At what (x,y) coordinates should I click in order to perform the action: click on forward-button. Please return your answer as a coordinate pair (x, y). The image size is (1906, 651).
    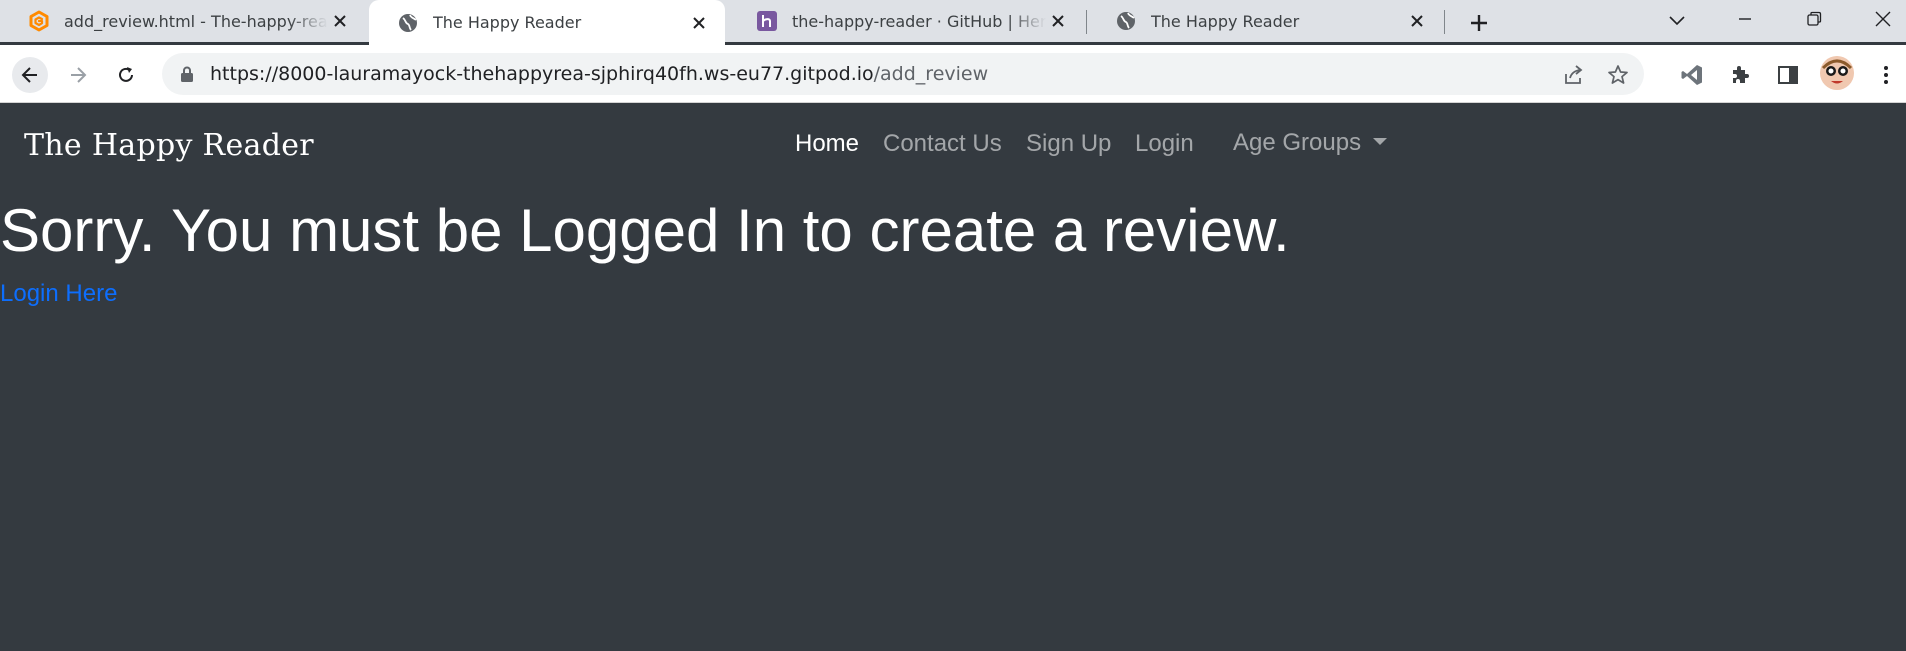
    Looking at the image, I should click on (78, 75).